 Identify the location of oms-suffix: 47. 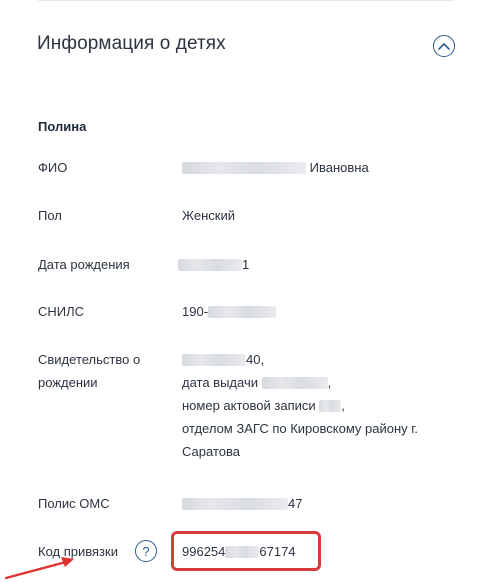
(295, 503).